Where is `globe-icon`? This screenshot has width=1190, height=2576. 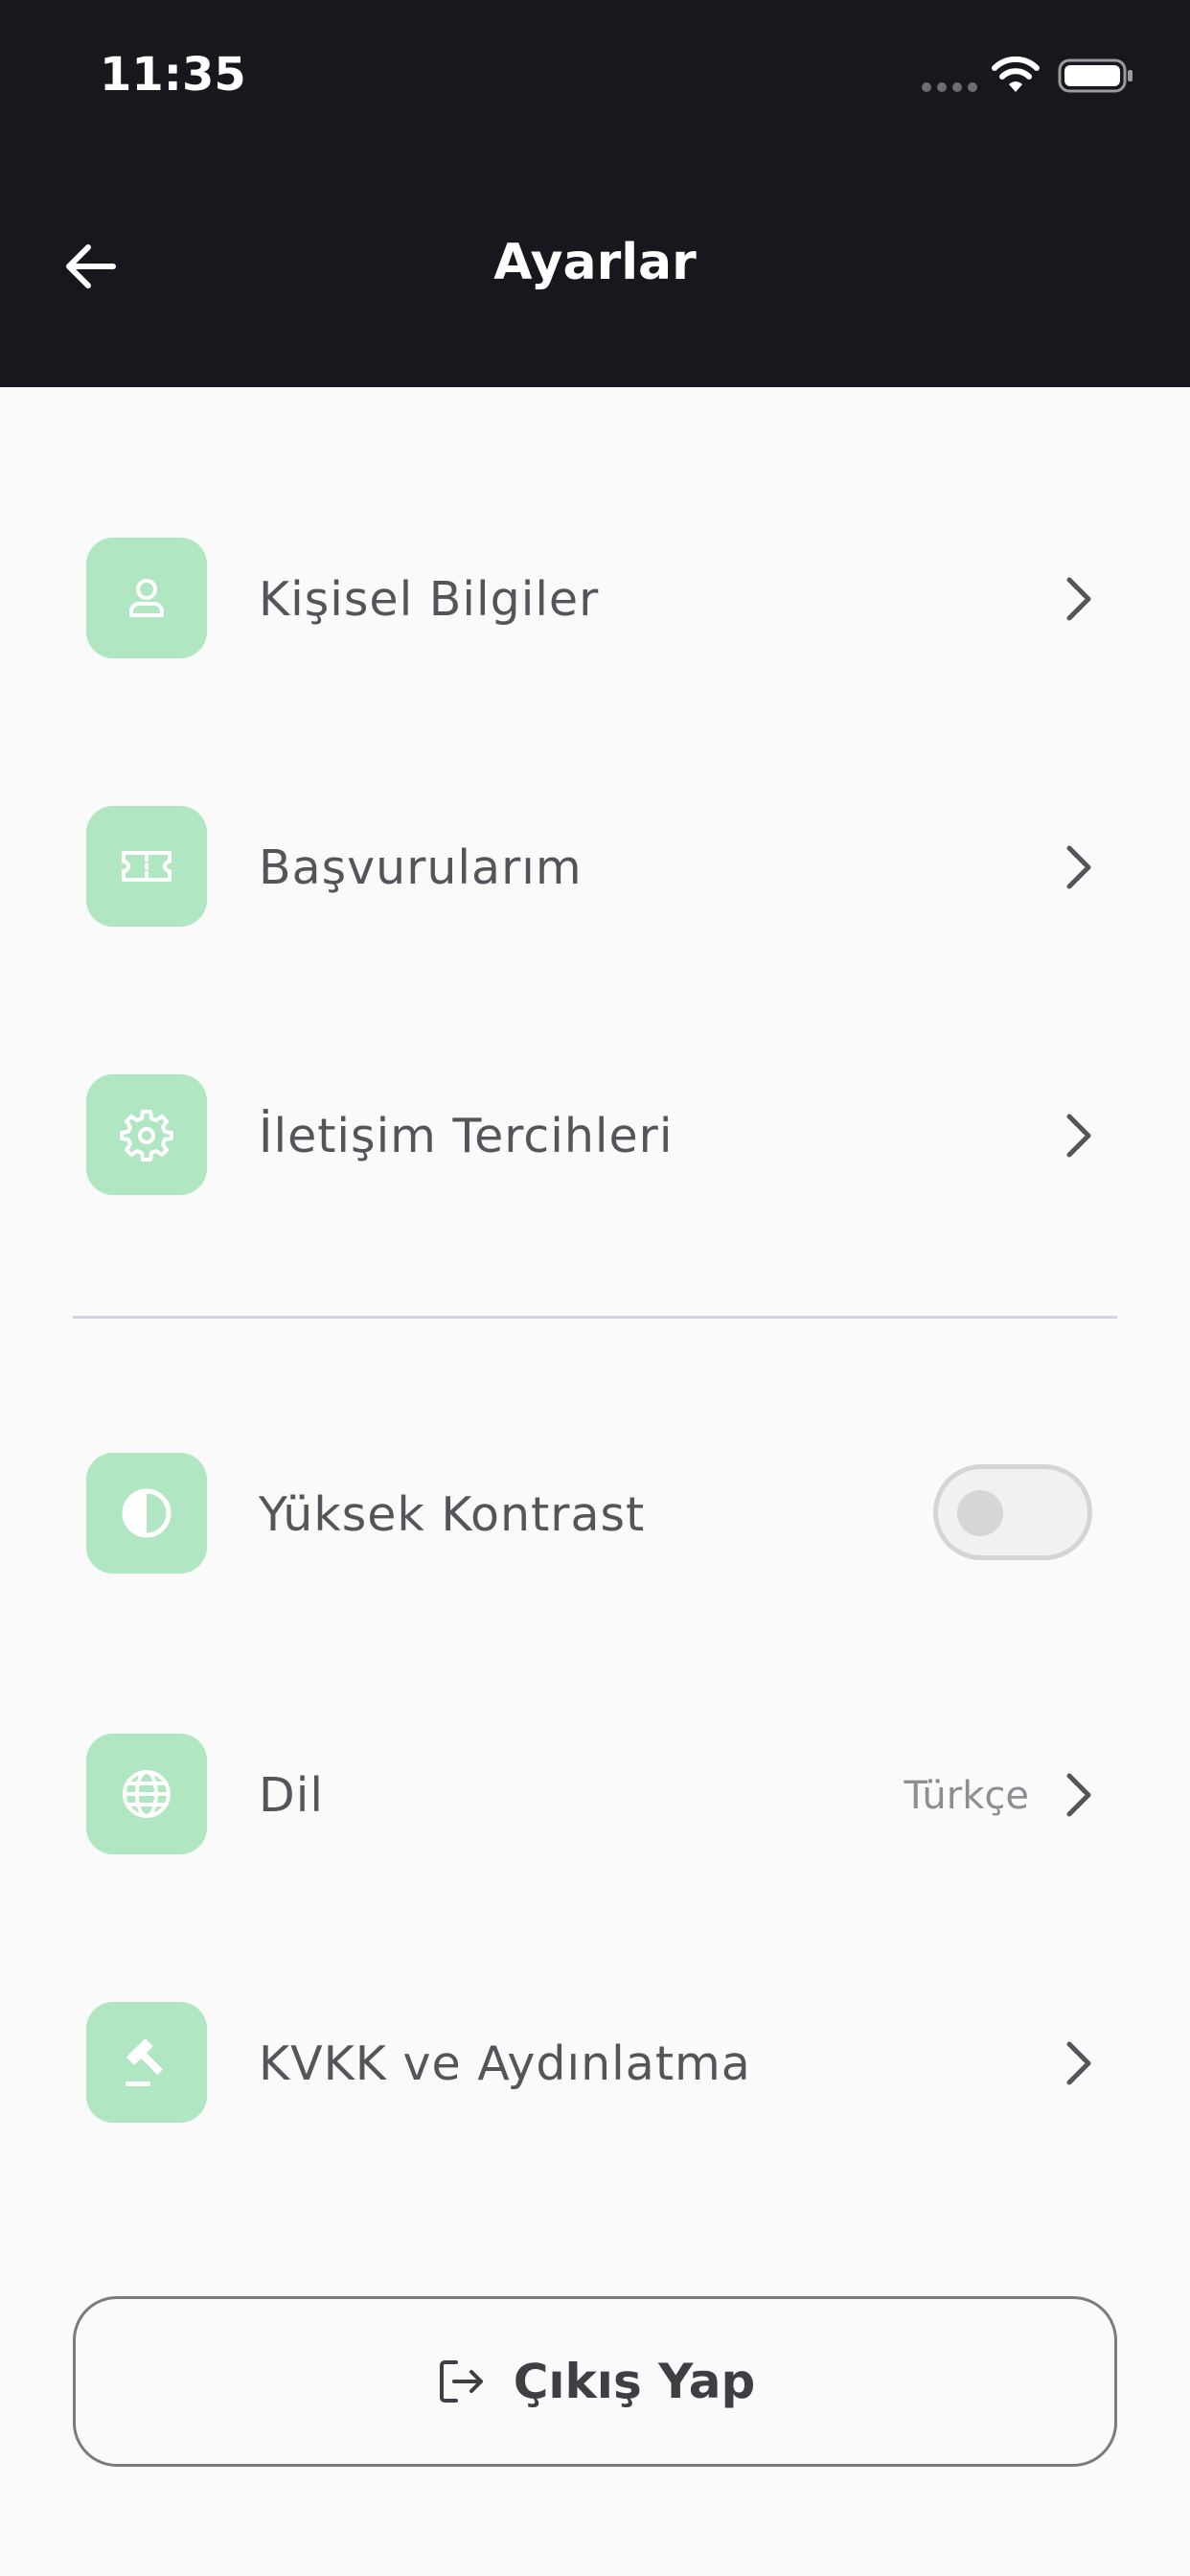
globe-icon is located at coordinates (147, 1794).